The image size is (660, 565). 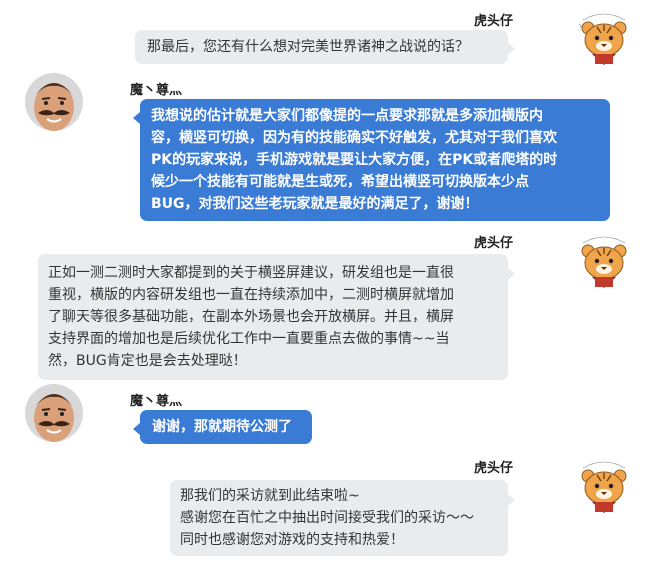 I want to click on message-line: PK的玩家来说，手机游戏就是要让大家方便，在PK或者爬塔的时, so click(x=354, y=160).